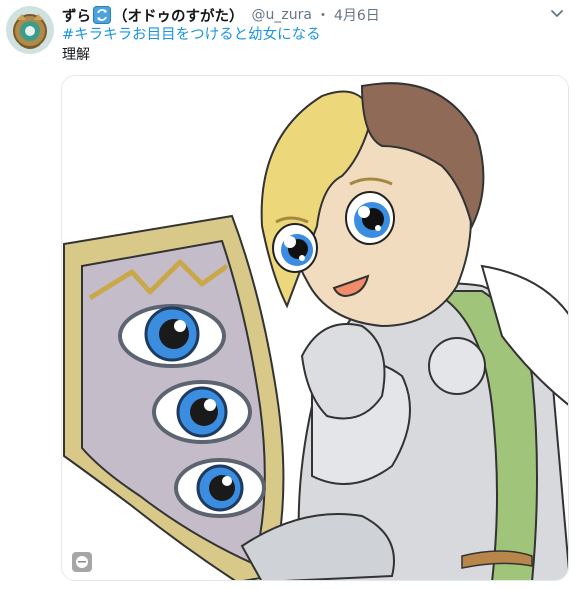 This screenshot has height=589, width=575. Describe the element at coordinates (76, 15) in the screenshot. I see `display-name: ずら` at that location.